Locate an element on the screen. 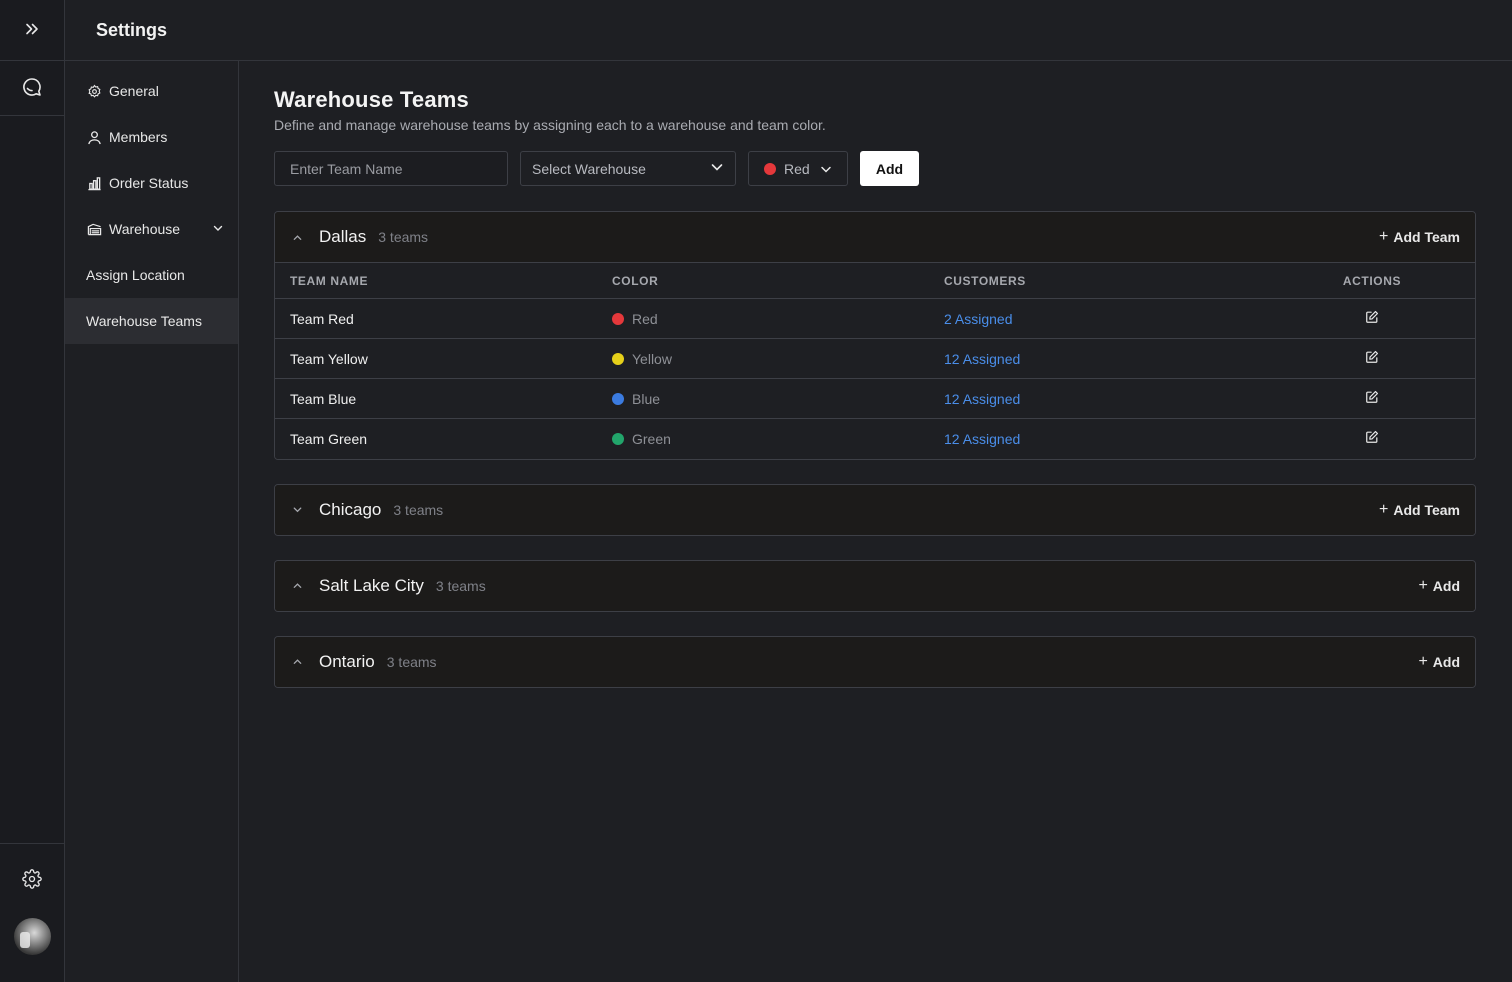  sidebar-item-label: Warehouse is located at coordinates (145, 229).